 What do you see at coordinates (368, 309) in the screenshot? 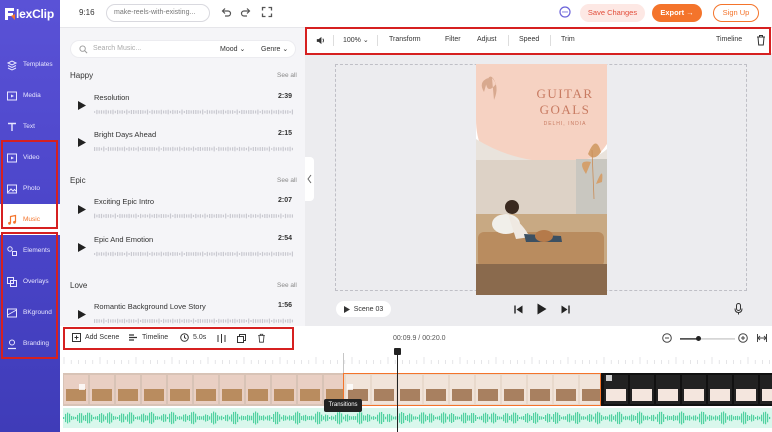
I see `scene-label: Scene 03` at bounding box center [368, 309].